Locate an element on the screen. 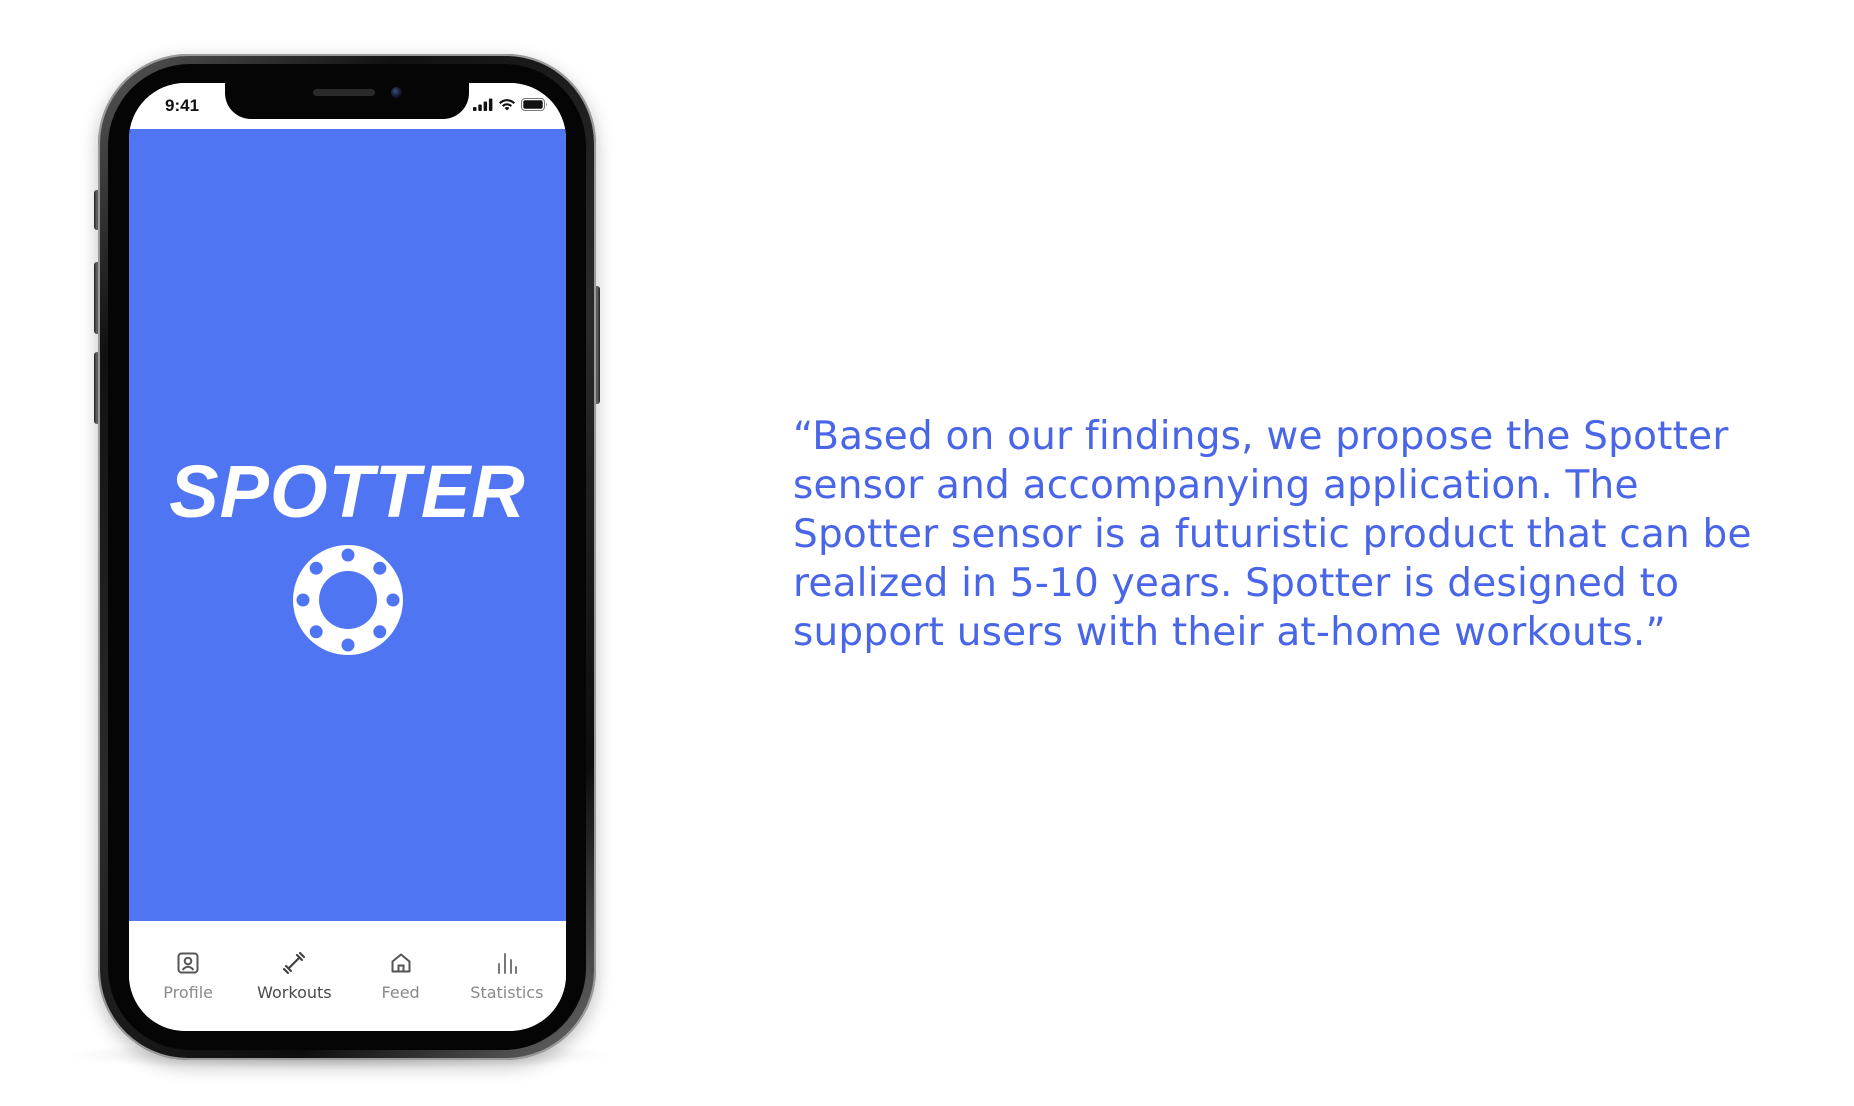 This screenshot has width=1854, height=1106. quote-line: sensor and accompanying application. The is located at coordinates (1216, 485).